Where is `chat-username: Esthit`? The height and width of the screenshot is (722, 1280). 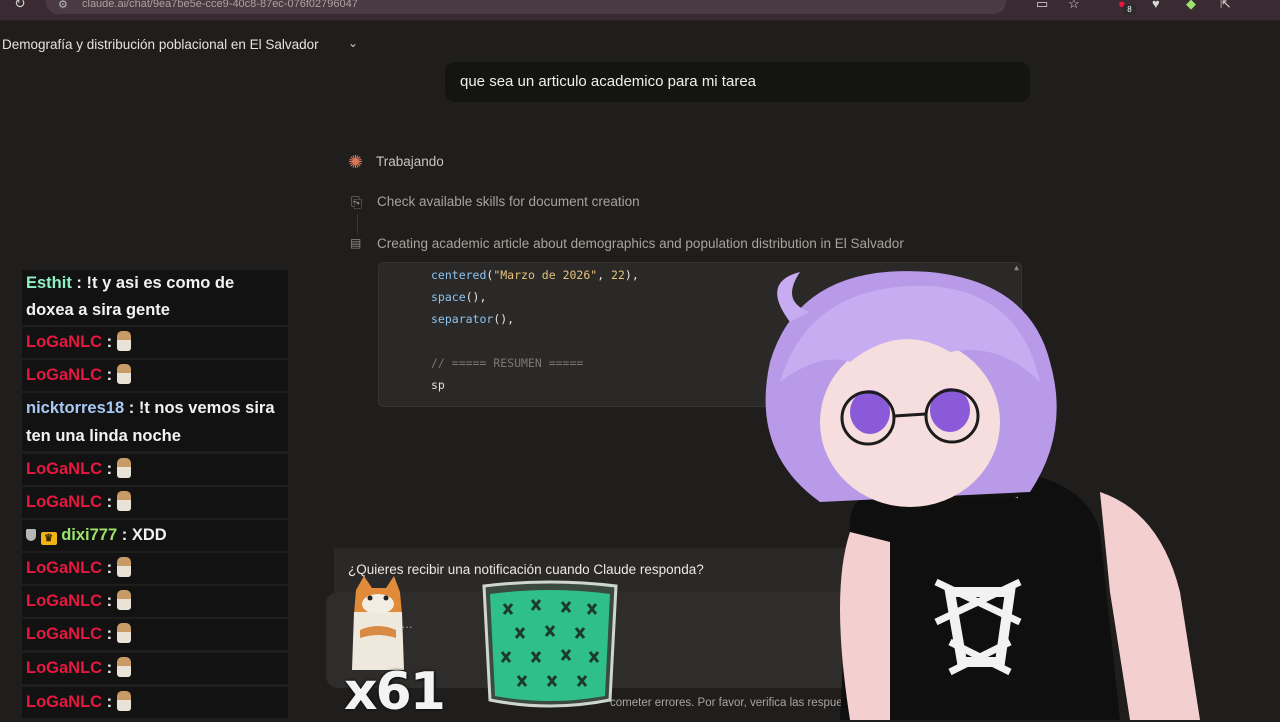
chat-username: Esthit is located at coordinates (49, 283).